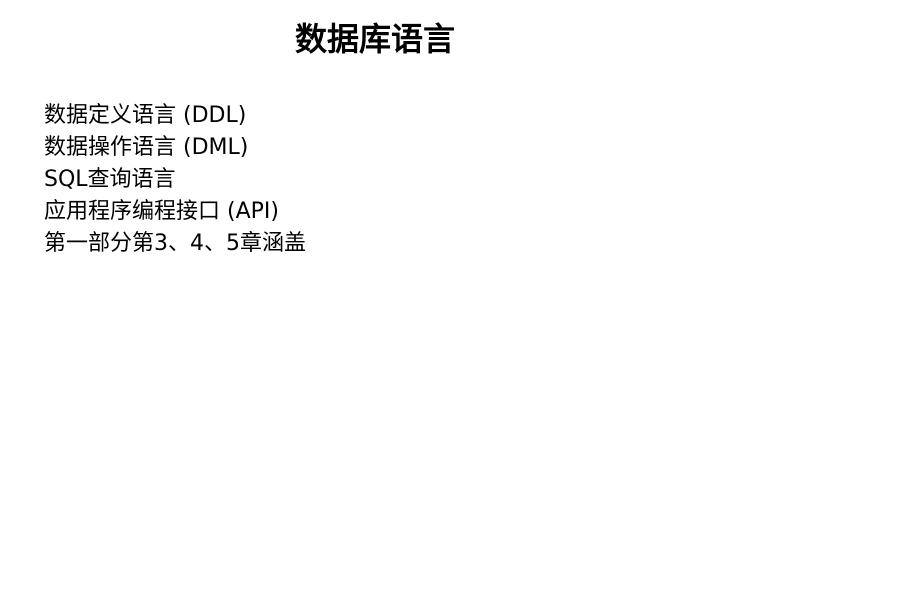 The width and height of the screenshot is (900, 603). Describe the element at coordinates (145, 115) in the screenshot. I see `list-item-ddl: 数据定义语言 (DDL)` at that location.